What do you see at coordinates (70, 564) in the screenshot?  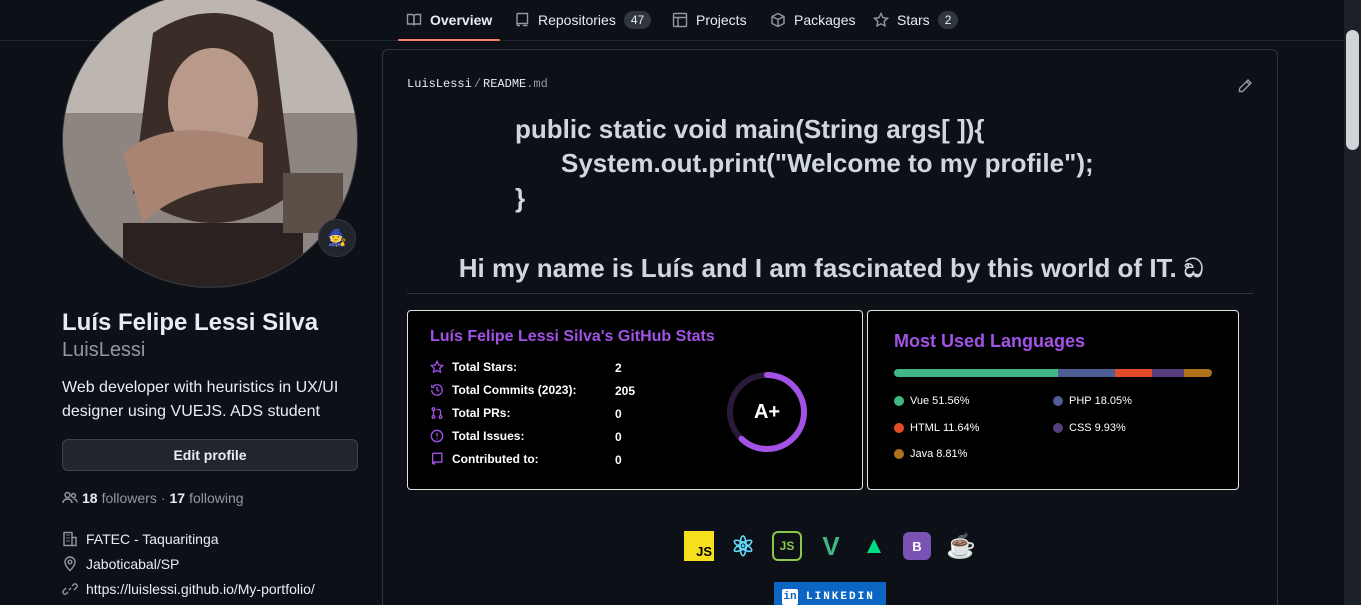 I see `location-icon` at bounding box center [70, 564].